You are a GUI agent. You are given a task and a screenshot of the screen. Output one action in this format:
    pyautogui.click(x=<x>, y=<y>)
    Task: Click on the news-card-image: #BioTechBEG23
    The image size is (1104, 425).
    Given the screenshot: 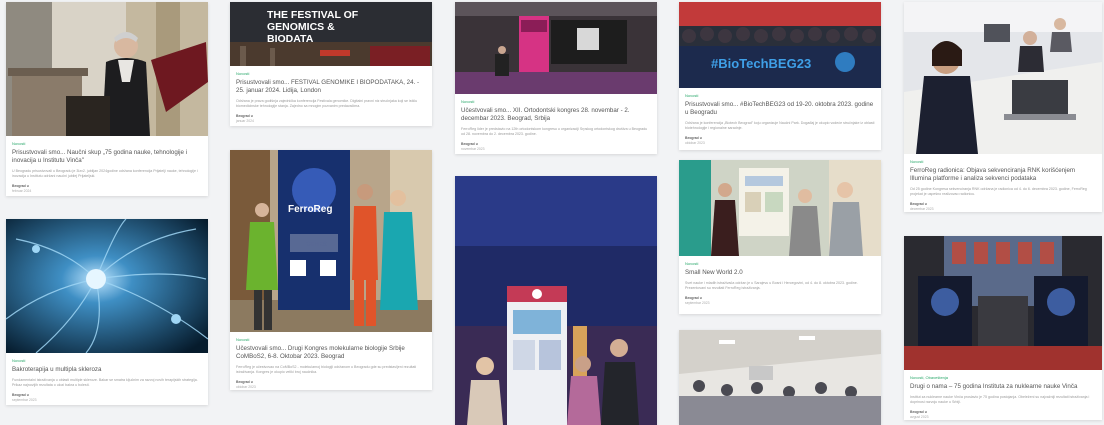 What is the action you would take?
    pyautogui.click(x=780, y=45)
    